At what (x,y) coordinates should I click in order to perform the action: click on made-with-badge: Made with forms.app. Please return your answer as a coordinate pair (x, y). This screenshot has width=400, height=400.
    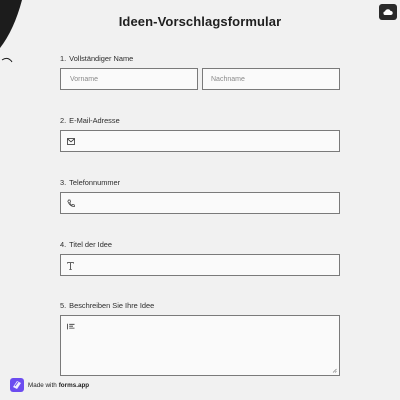
    Looking at the image, I should click on (49, 385).